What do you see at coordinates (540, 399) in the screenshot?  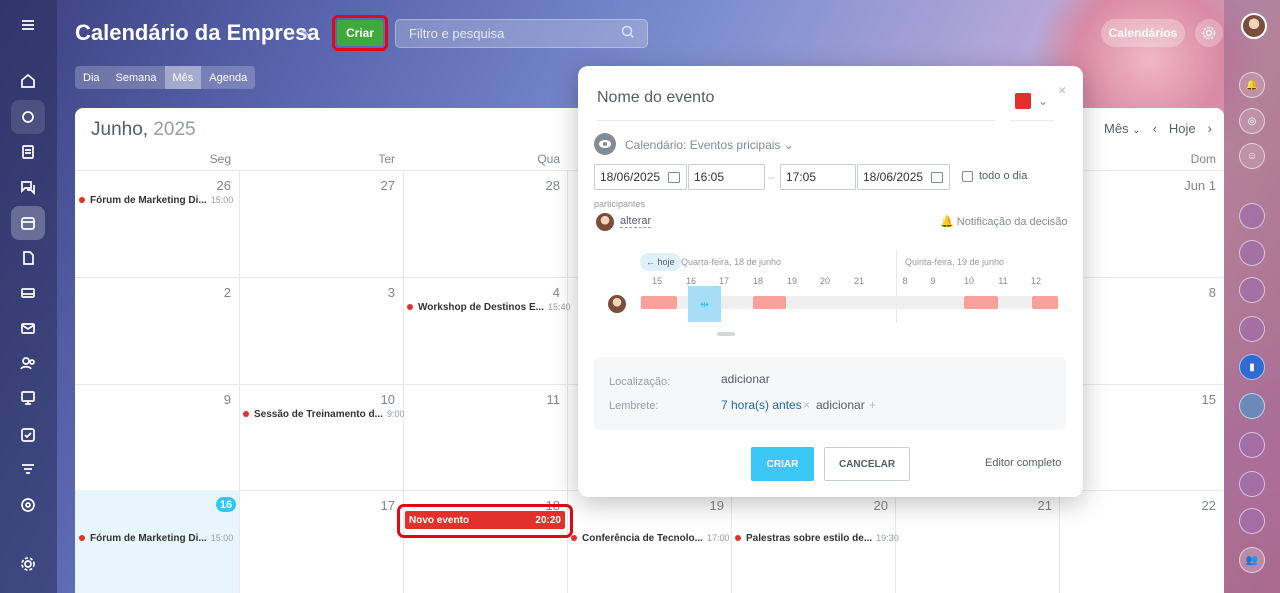 I see `day-number: 11` at bounding box center [540, 399].